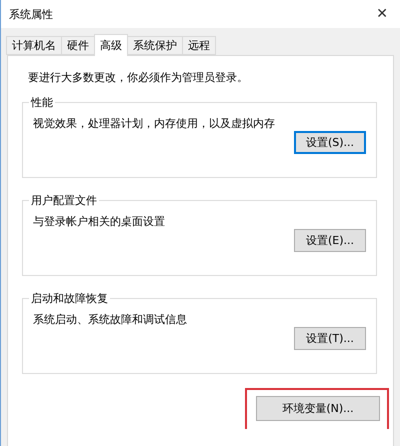  What do you see at coordinates (155, 45) in the screenshot?
I see `tab: 系统保护` at bounding box center [155, 45].